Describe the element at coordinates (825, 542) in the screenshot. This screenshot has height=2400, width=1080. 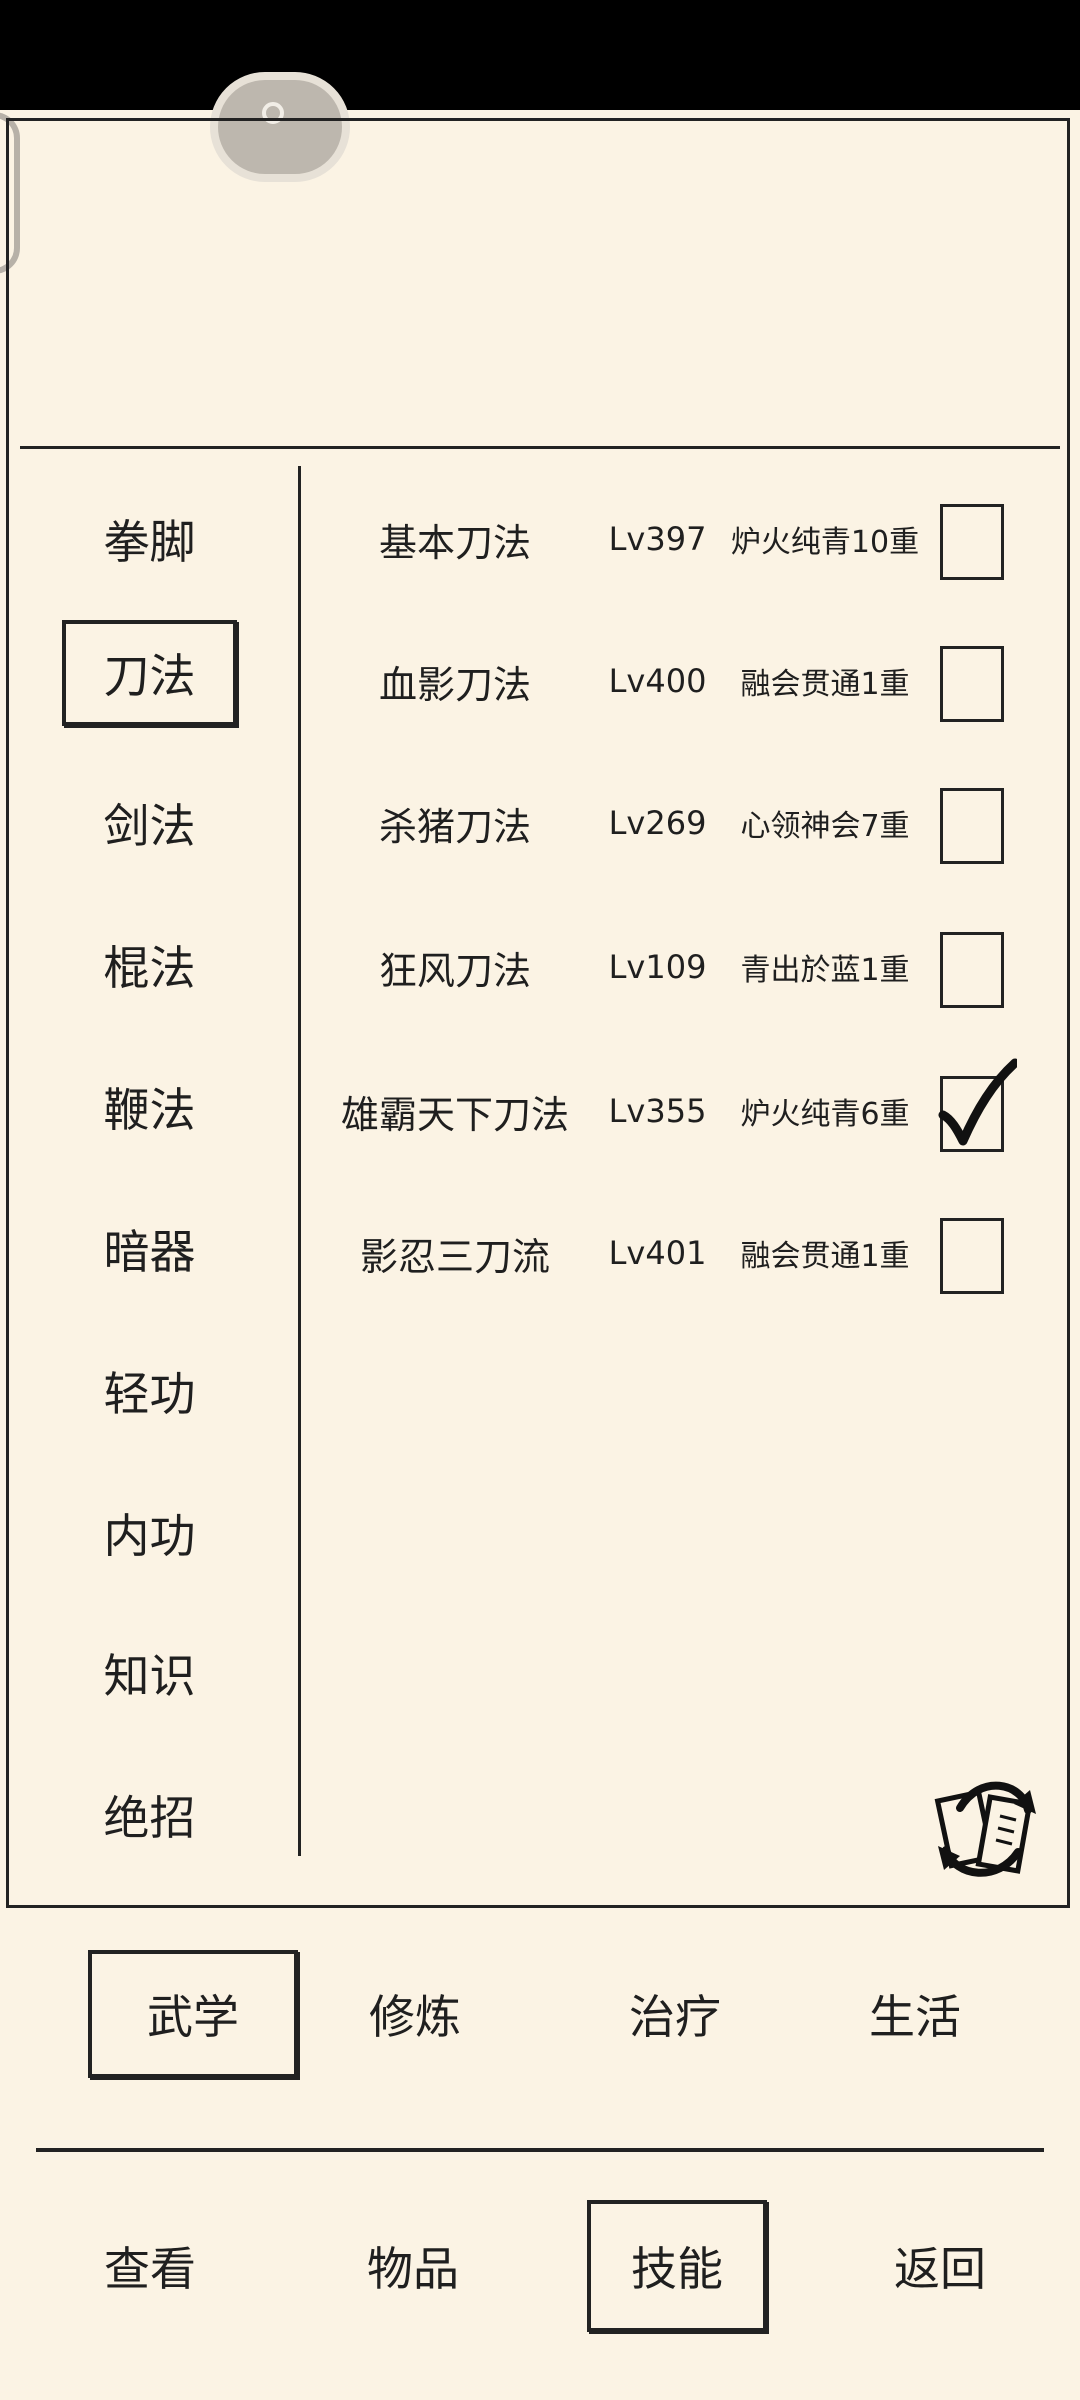
I see `skill-realm: 炉火纯青10重` at that location.